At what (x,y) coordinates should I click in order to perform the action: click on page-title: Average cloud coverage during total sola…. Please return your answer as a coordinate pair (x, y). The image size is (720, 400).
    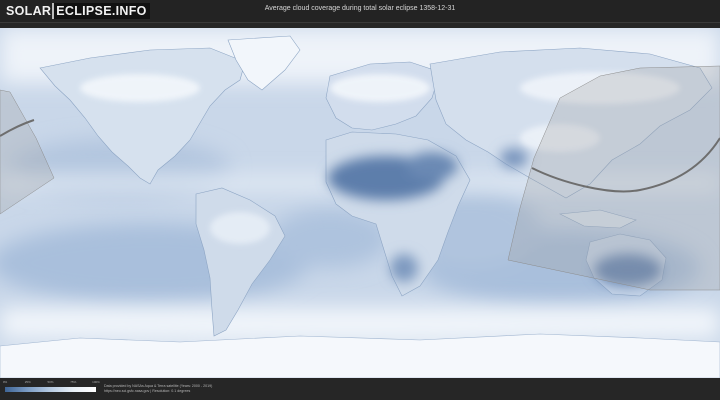
    Looking at the image, I should click on (360, 8).